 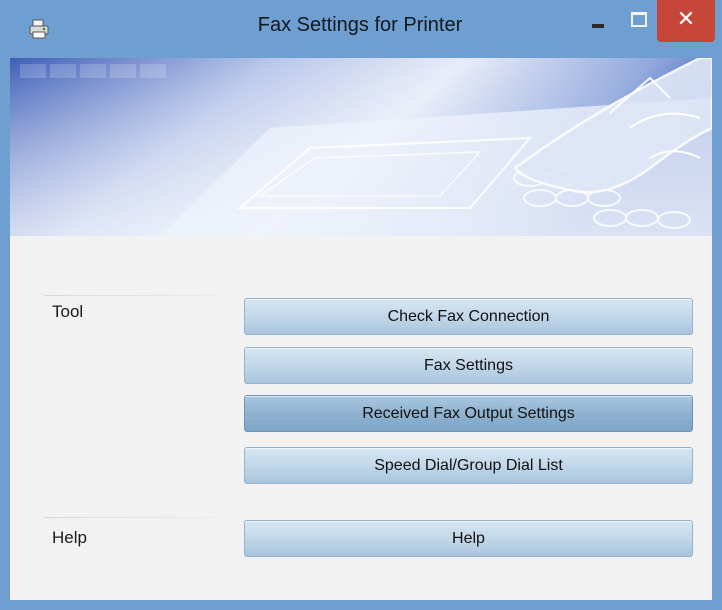 I want to click on speed-dial-group-dial-list-button: Speed Dial/Group Dial List, so click(x=468, y=465).